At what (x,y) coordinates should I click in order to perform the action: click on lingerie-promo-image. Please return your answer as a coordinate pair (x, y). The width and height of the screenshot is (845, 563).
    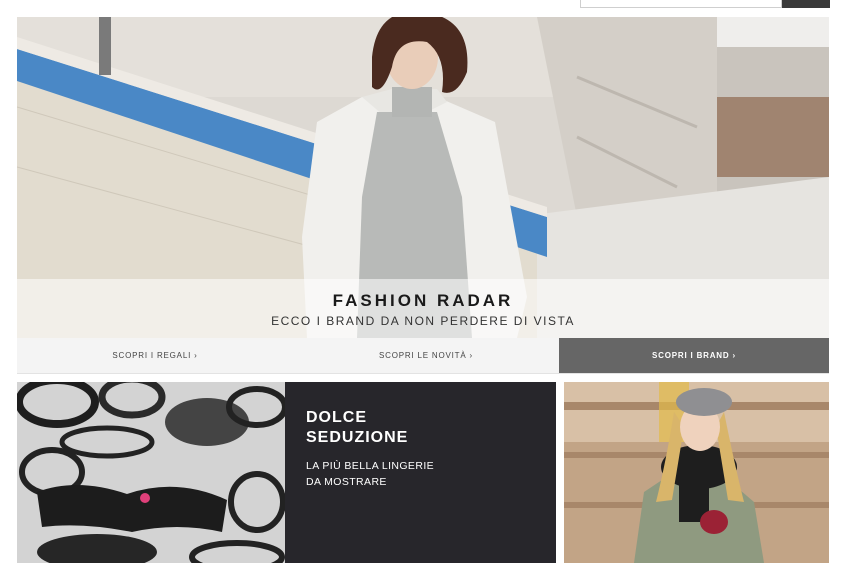
    Looking at the image, I should click on (151, 472).